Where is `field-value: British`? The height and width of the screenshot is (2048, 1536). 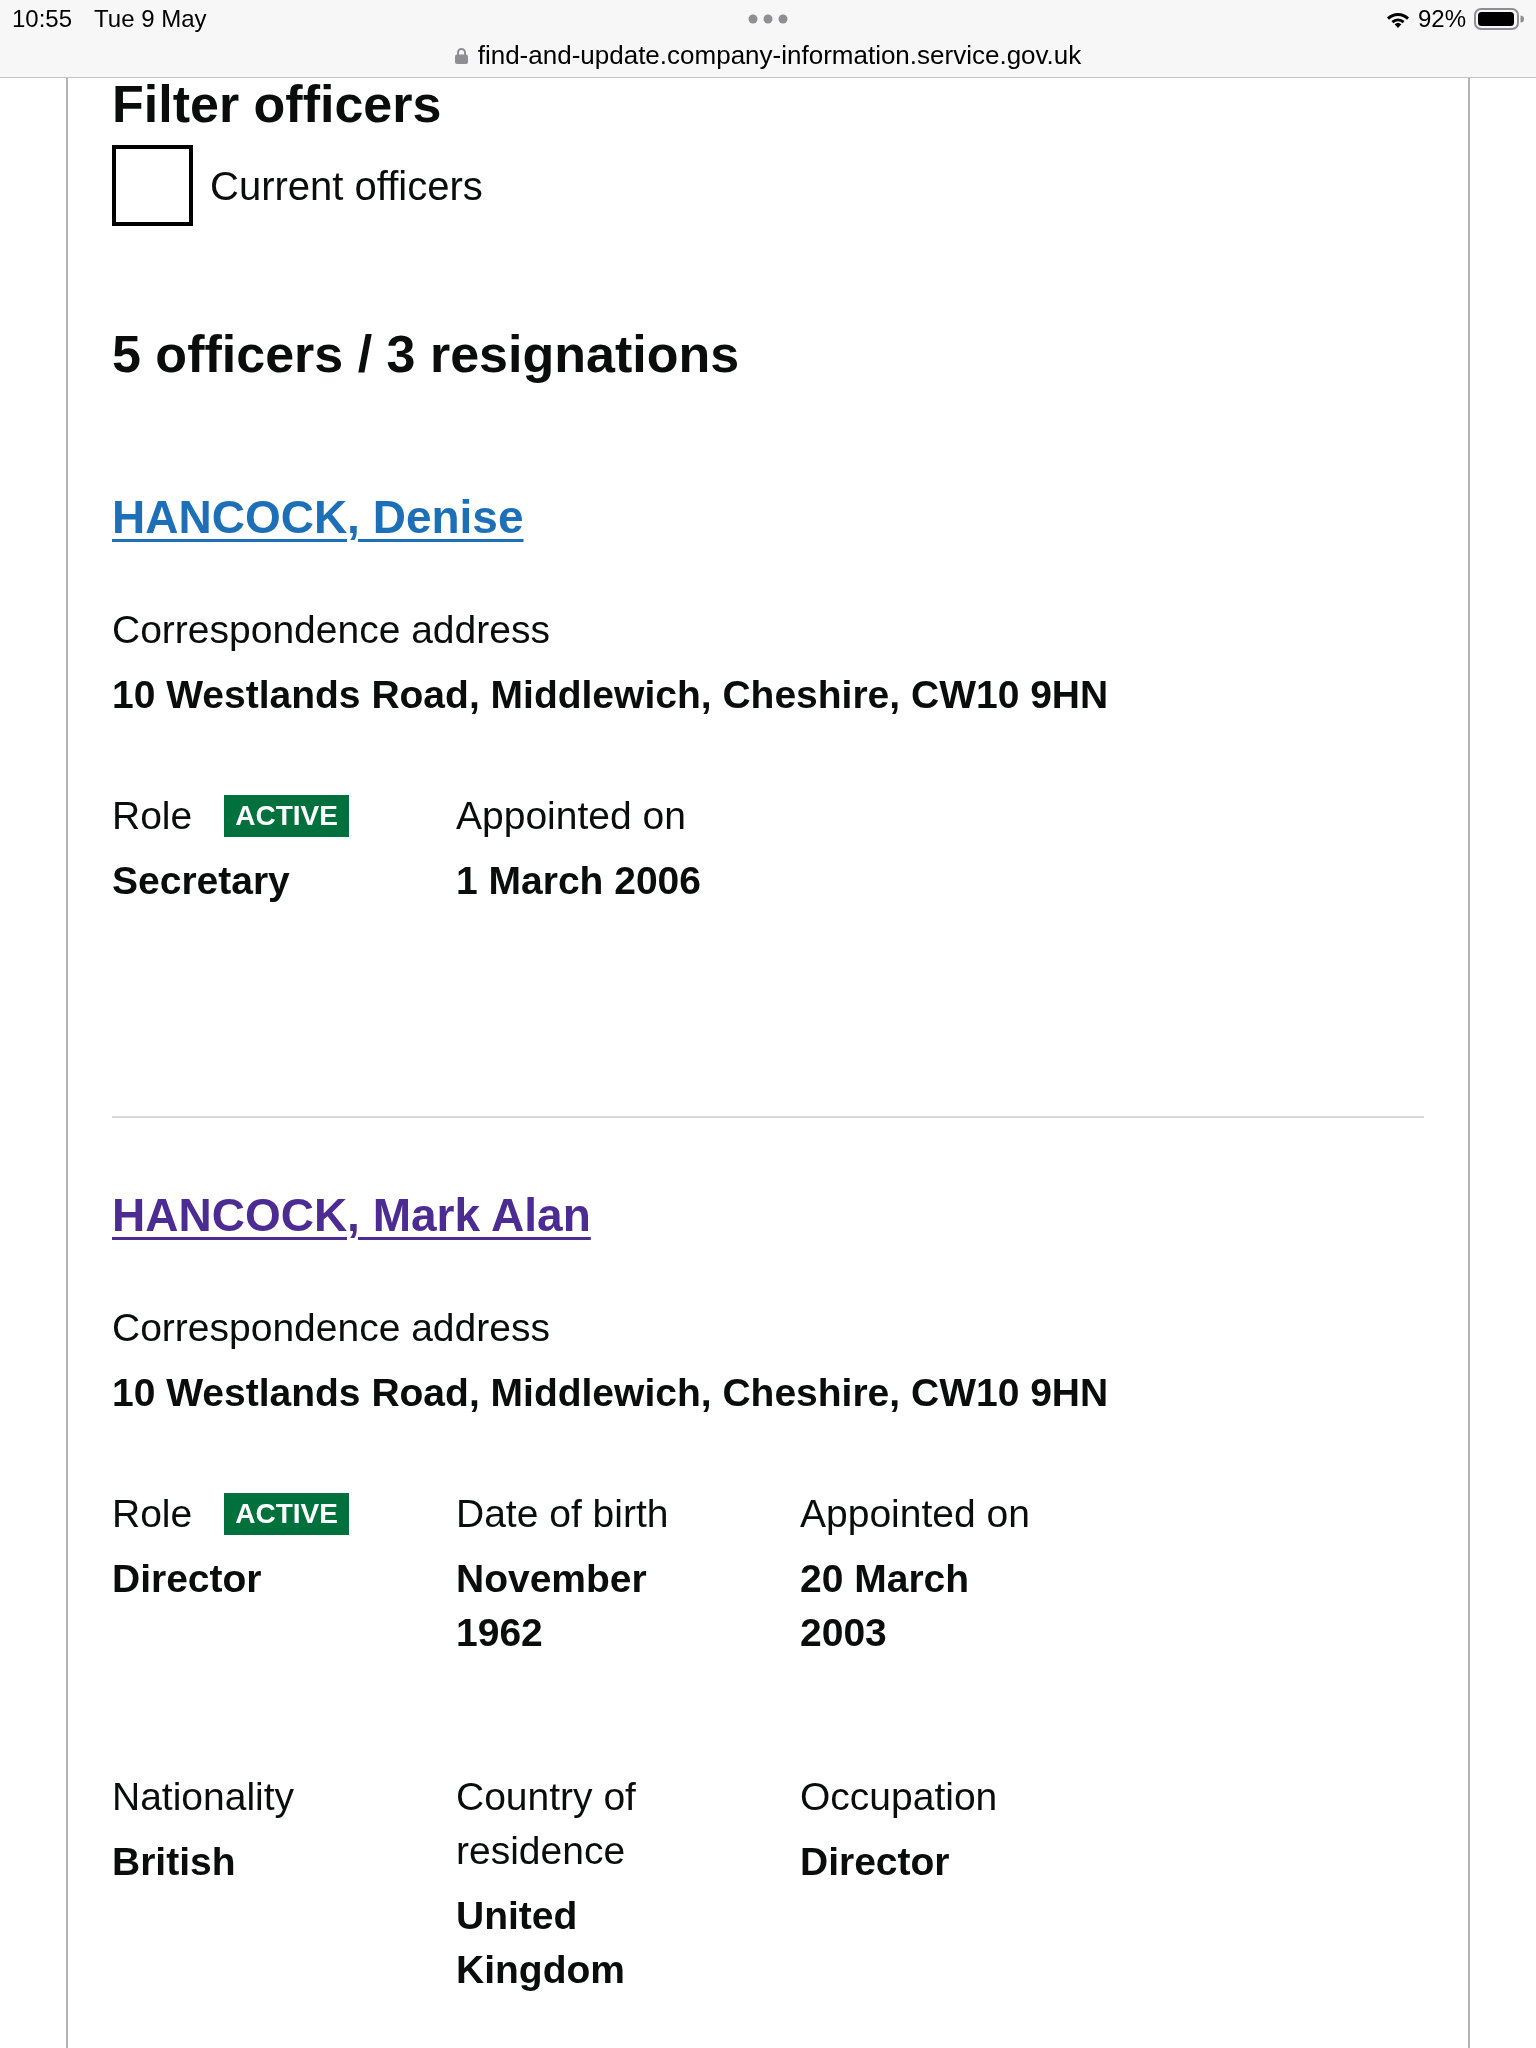
field-value: British is located at coordinates (174, 1862).